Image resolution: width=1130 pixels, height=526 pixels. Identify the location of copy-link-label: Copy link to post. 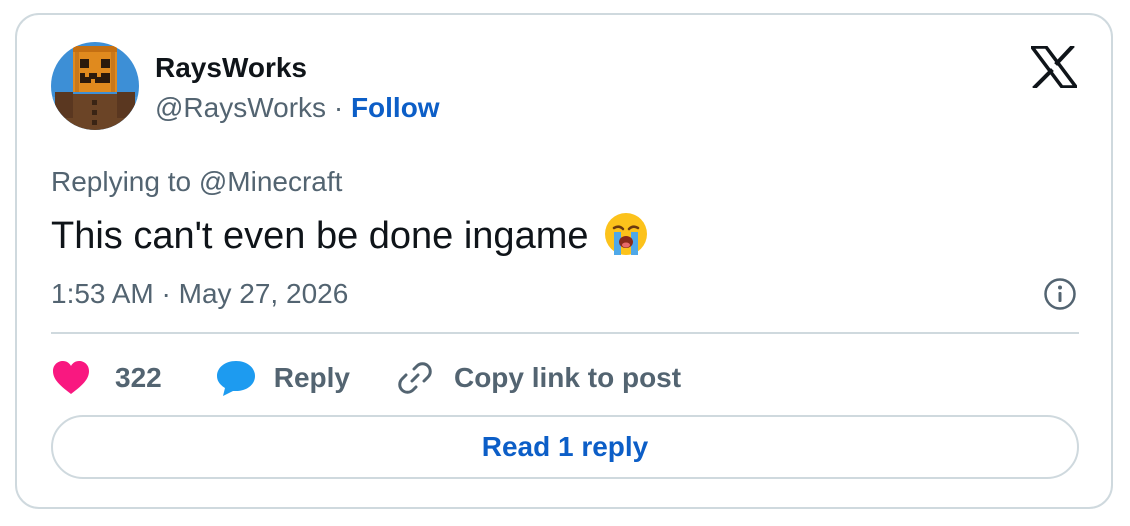
(567, 377).